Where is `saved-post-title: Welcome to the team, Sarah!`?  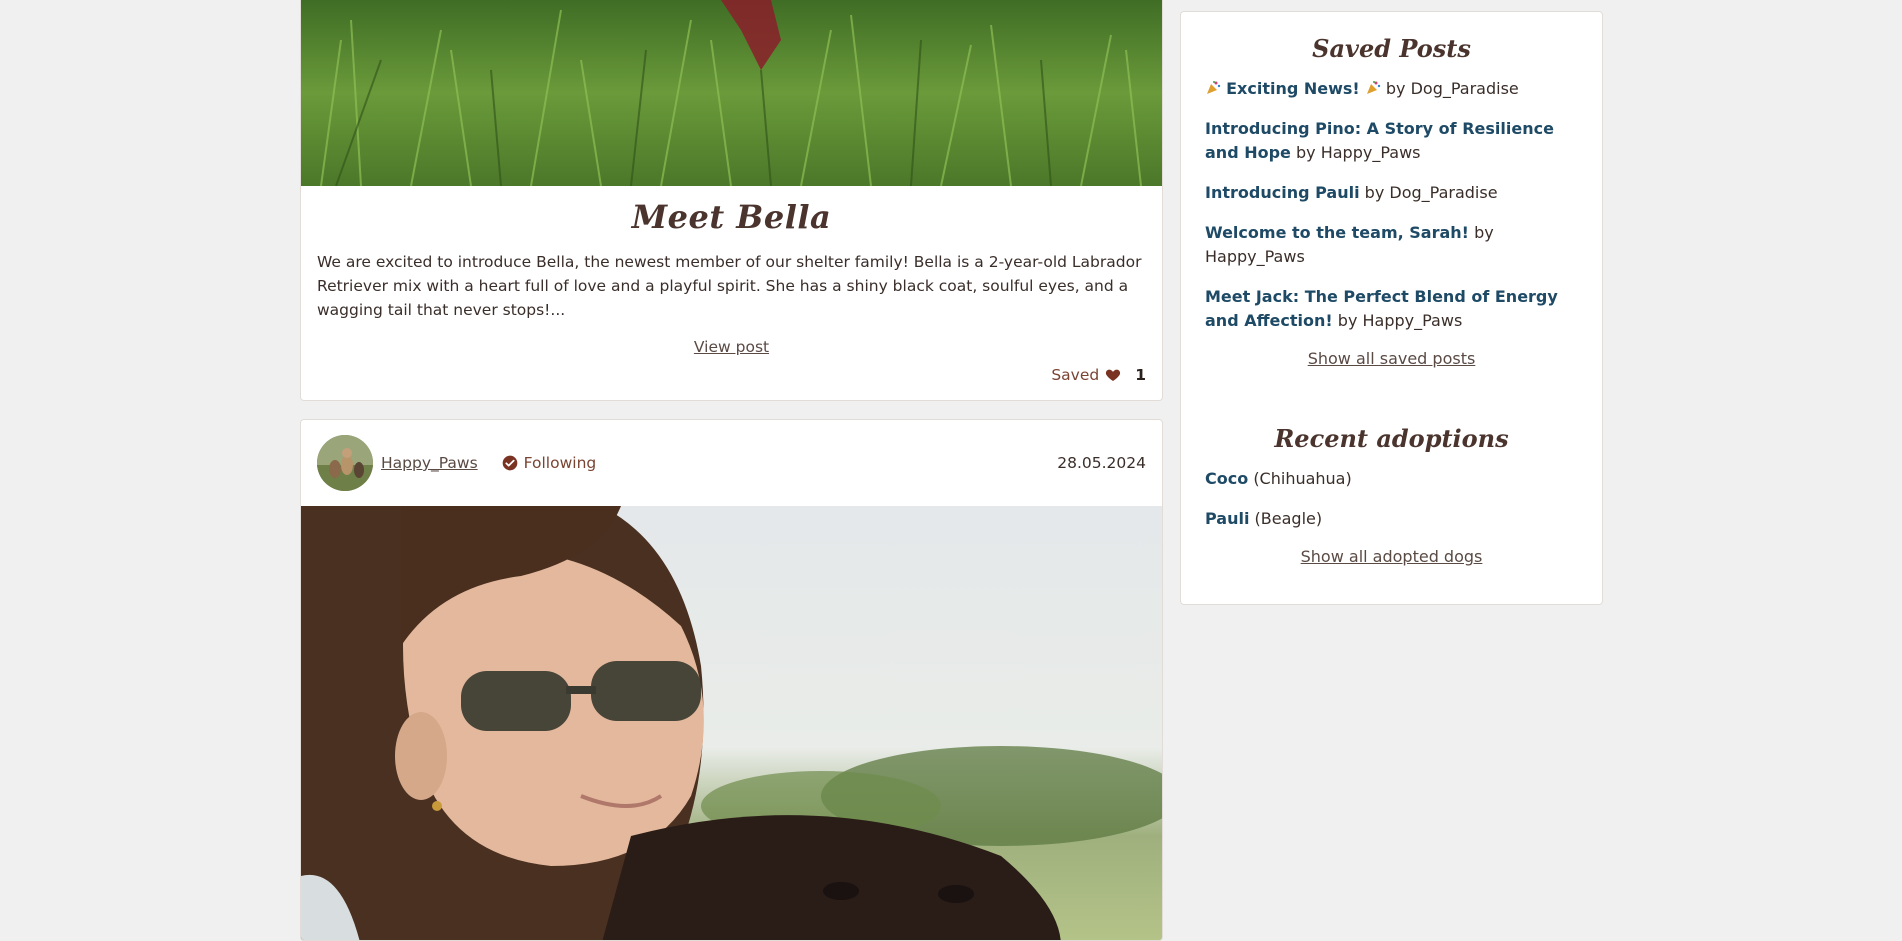
saved-post-title: Welcome to the team, Sarah! is located at coordinates (1337, 232).